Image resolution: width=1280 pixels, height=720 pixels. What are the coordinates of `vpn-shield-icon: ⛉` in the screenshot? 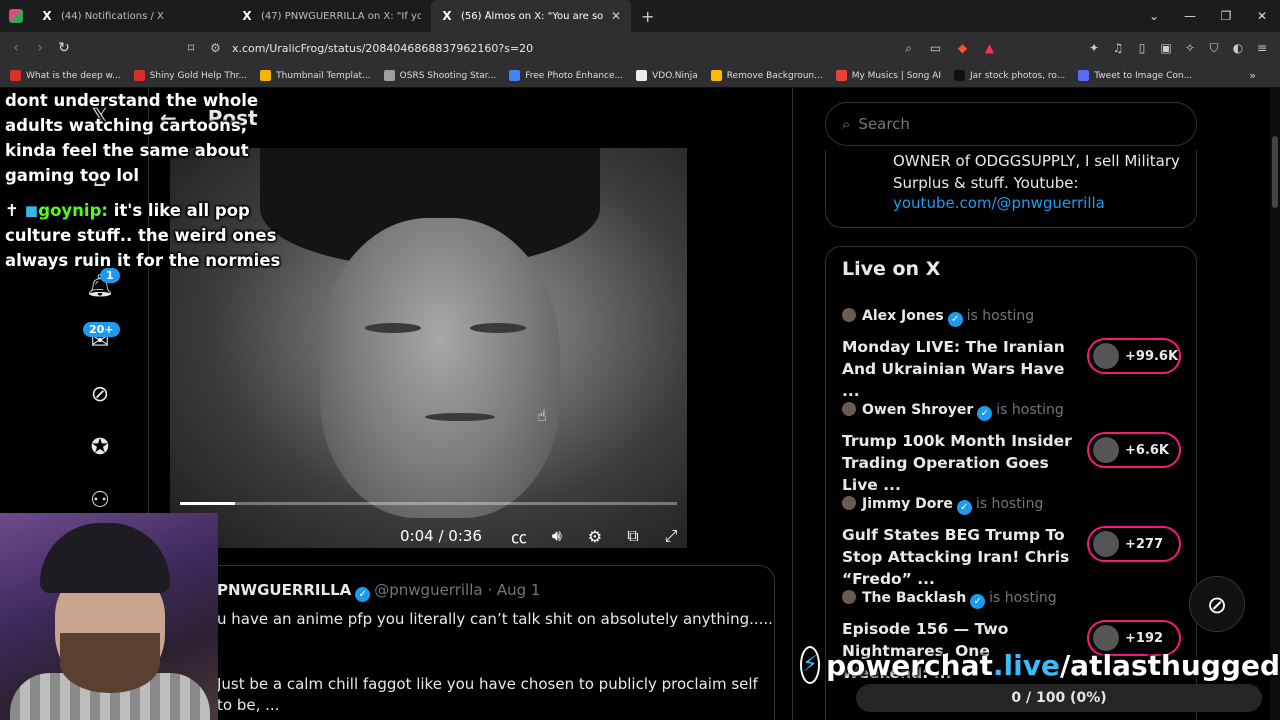 It's located at (1214, 48).